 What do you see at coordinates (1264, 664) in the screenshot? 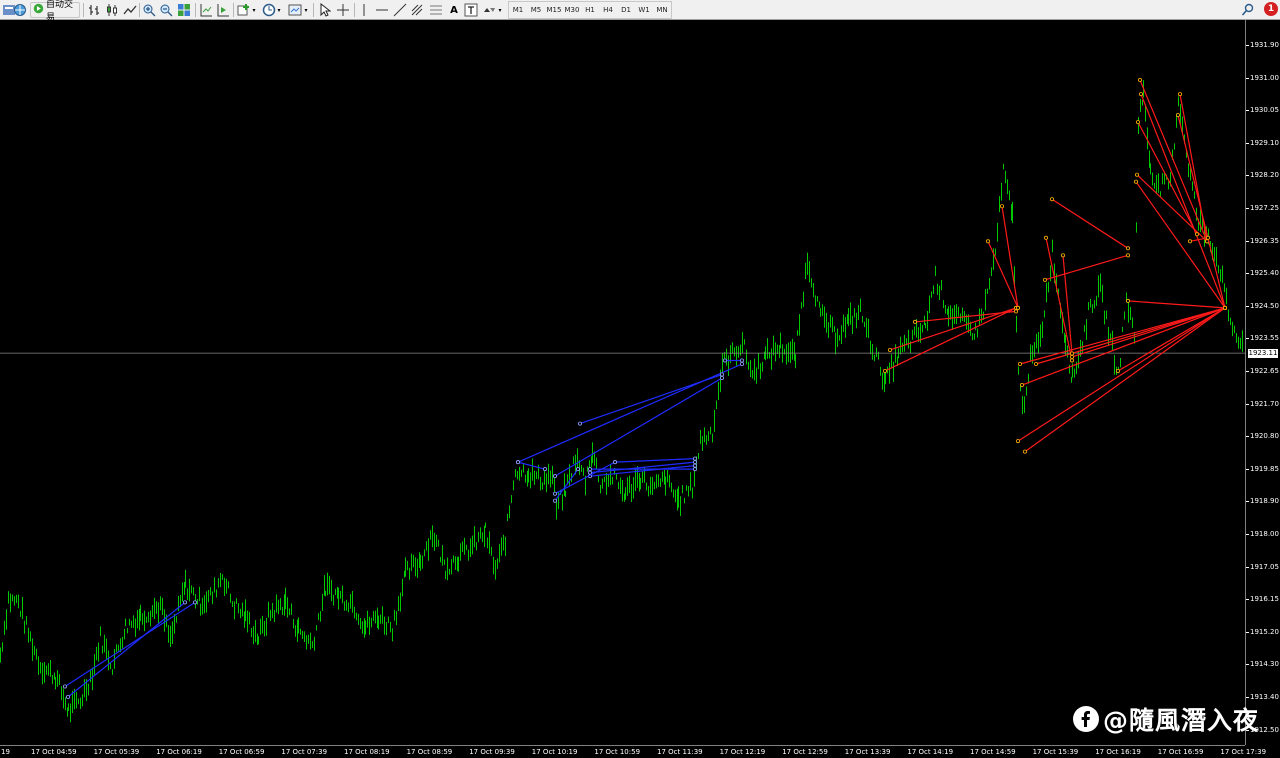
I see `price-tick-label: 1914.30` at bounding box center [1264, 664].